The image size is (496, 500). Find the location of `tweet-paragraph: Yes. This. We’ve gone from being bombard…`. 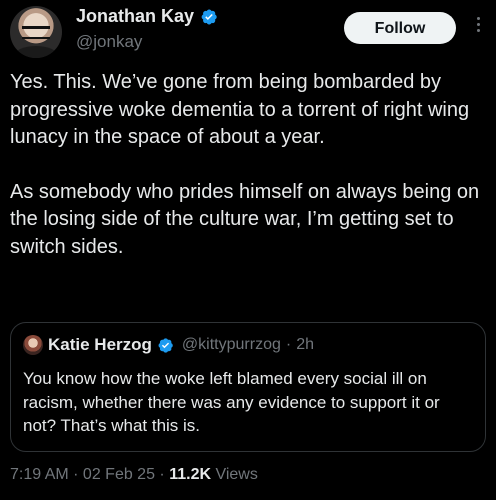

tweet-paragraph: Yes. This. We’ve gone from being bombard… is located at coordinates (240, 109).